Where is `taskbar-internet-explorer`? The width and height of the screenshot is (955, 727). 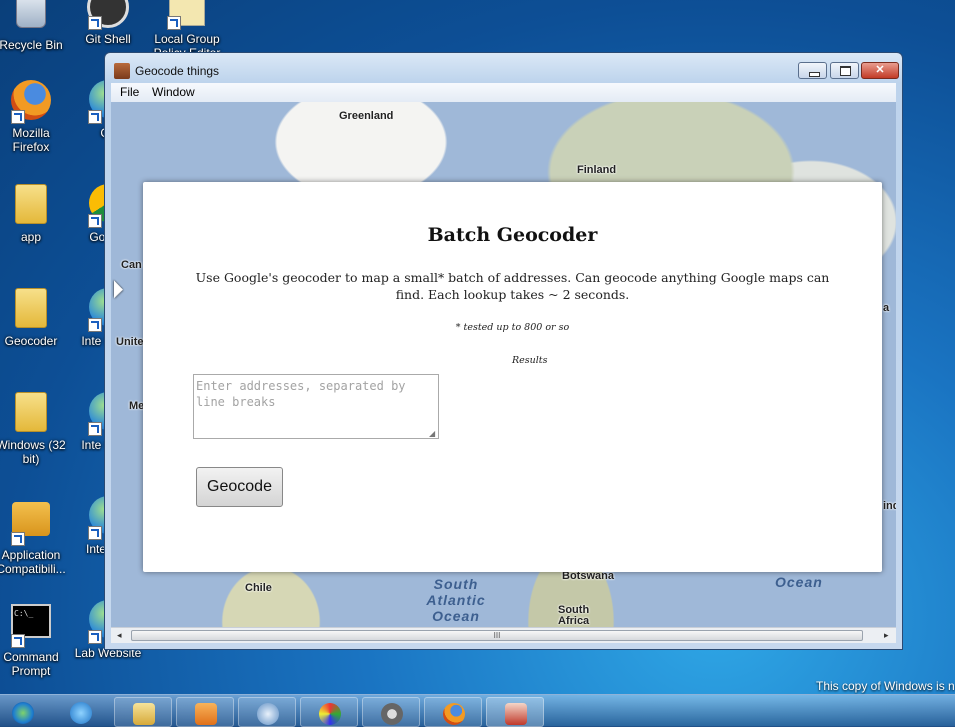
taskbar-internet-explorer is located at coordinates (81, 712).